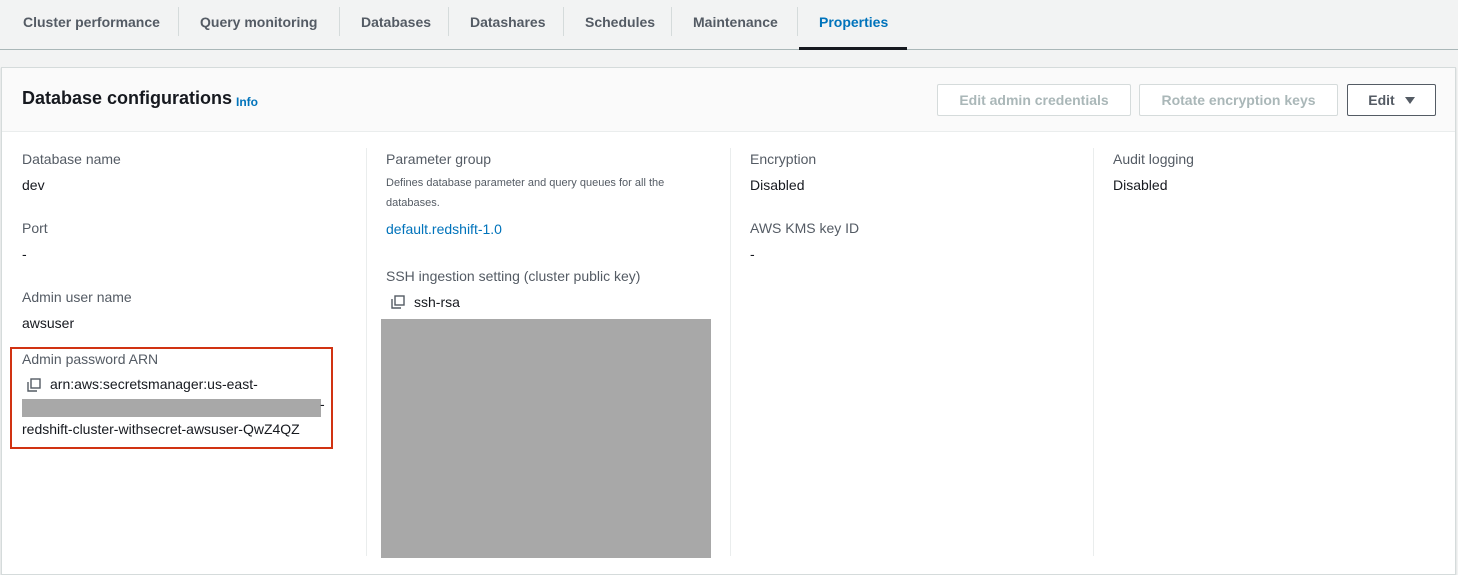 This screenshot has height=575, width=1458. I want to click on edit-admin-credentials-button: Edit admin credentials, so click(1034, 100).